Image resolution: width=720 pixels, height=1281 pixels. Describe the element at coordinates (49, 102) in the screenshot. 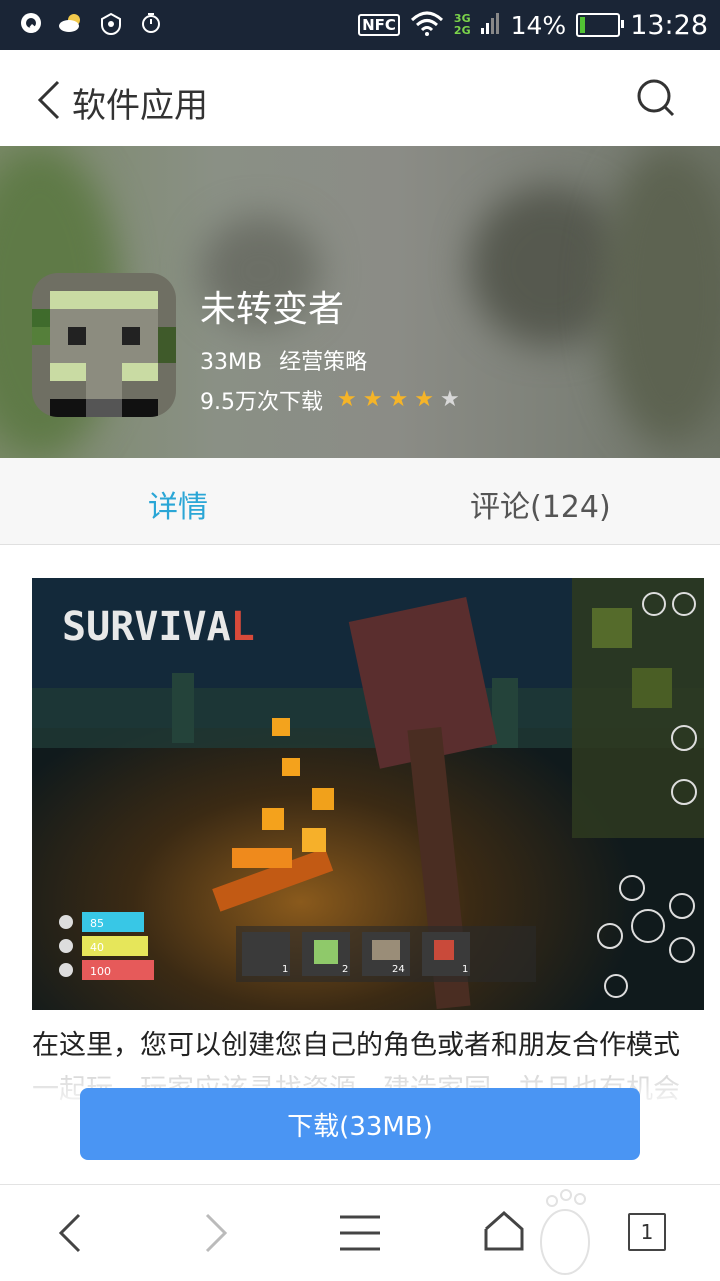

I see `back-arrow-icon` at that location.